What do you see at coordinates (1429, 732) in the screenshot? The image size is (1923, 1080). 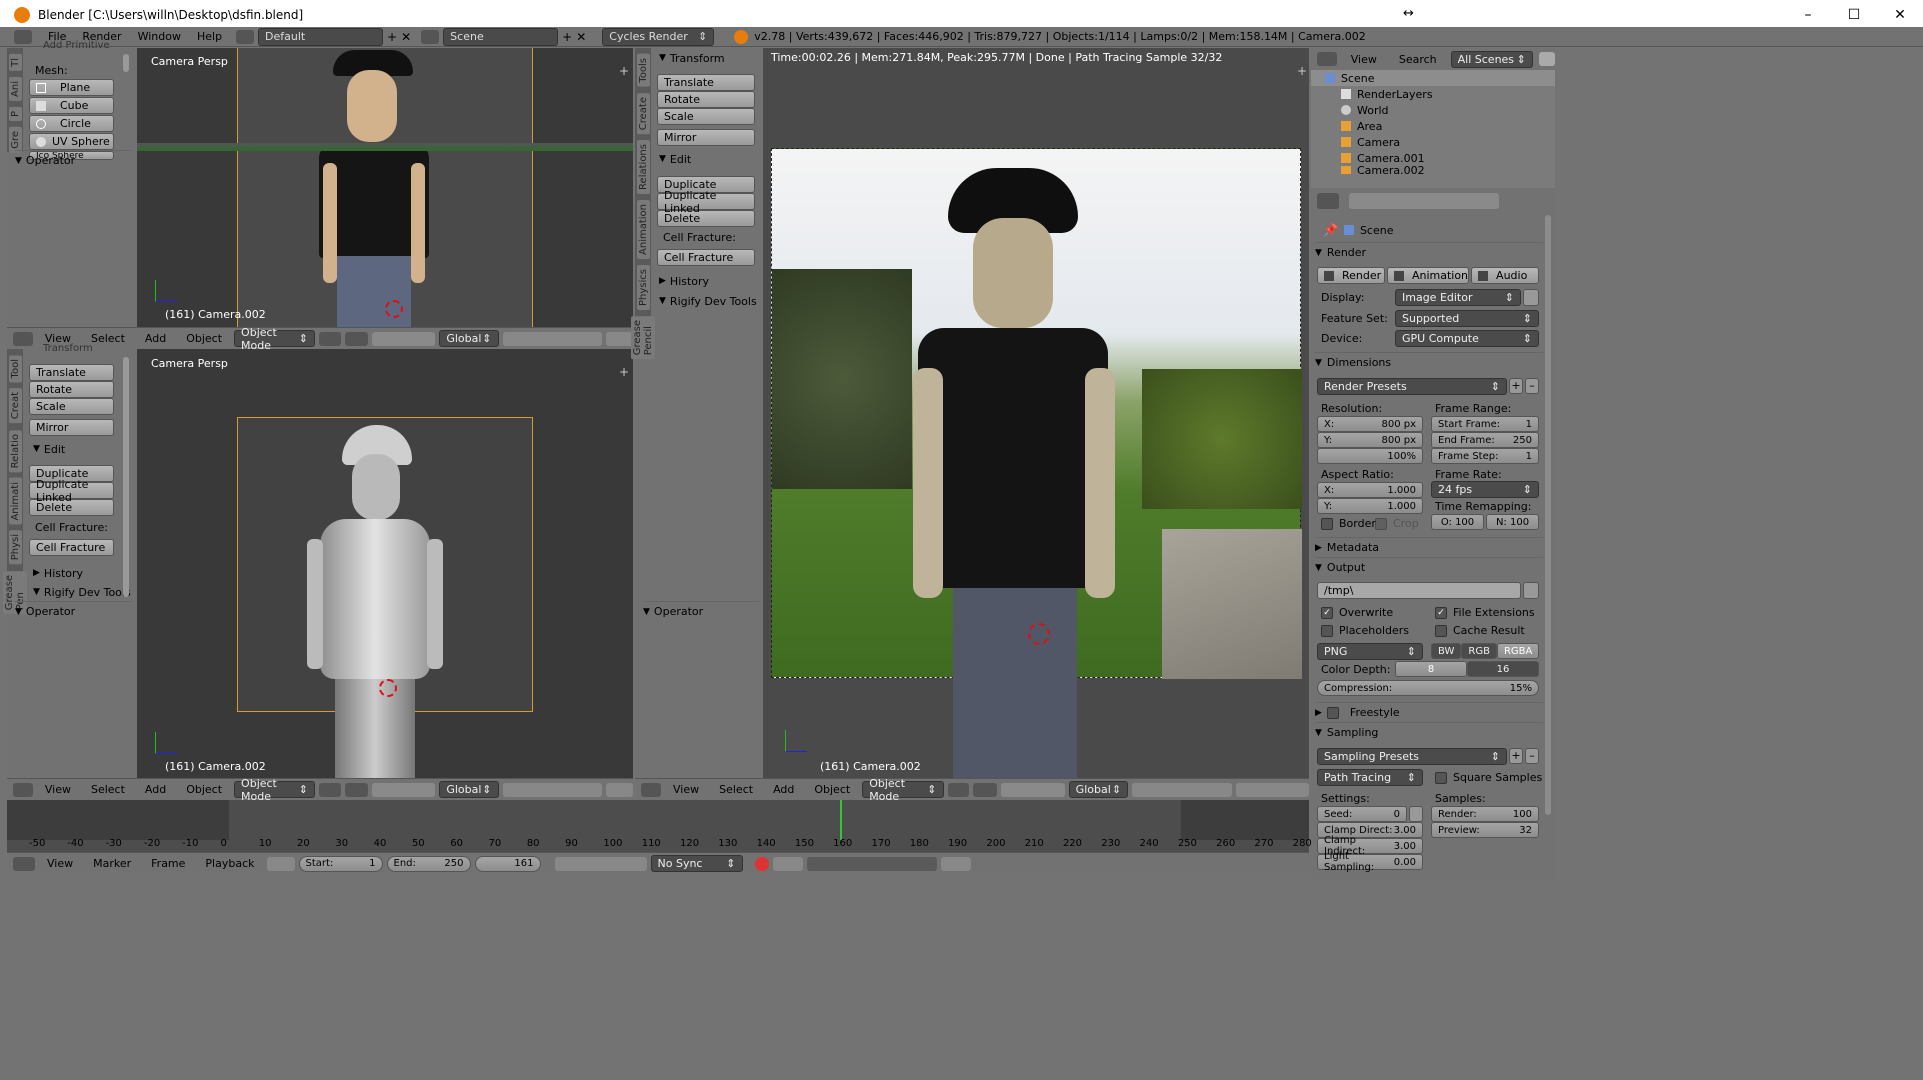 I see `sampling-panel-header: ▼ Sampling` at bounding box center [1429, 732].